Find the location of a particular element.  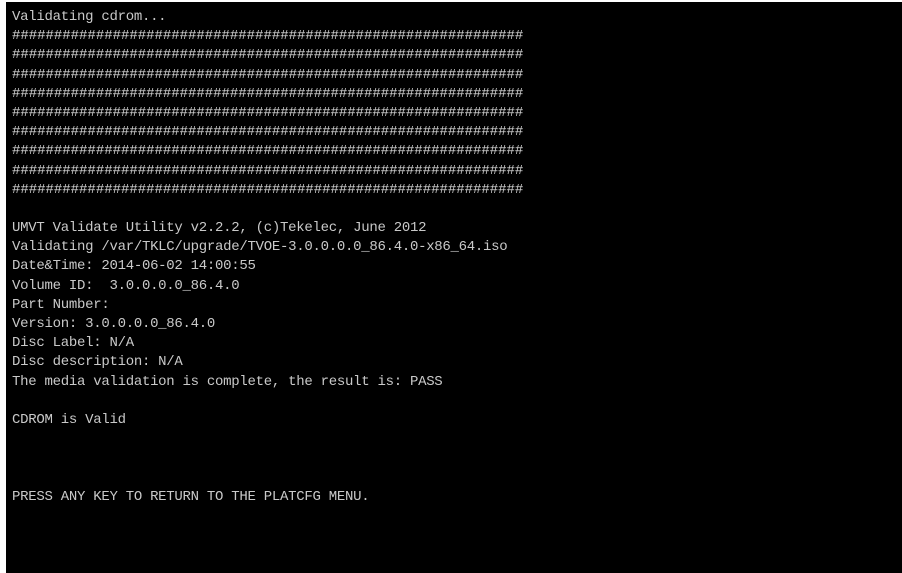

disc-description-line: Disc description: N/A is located at coordinates (97, 362).